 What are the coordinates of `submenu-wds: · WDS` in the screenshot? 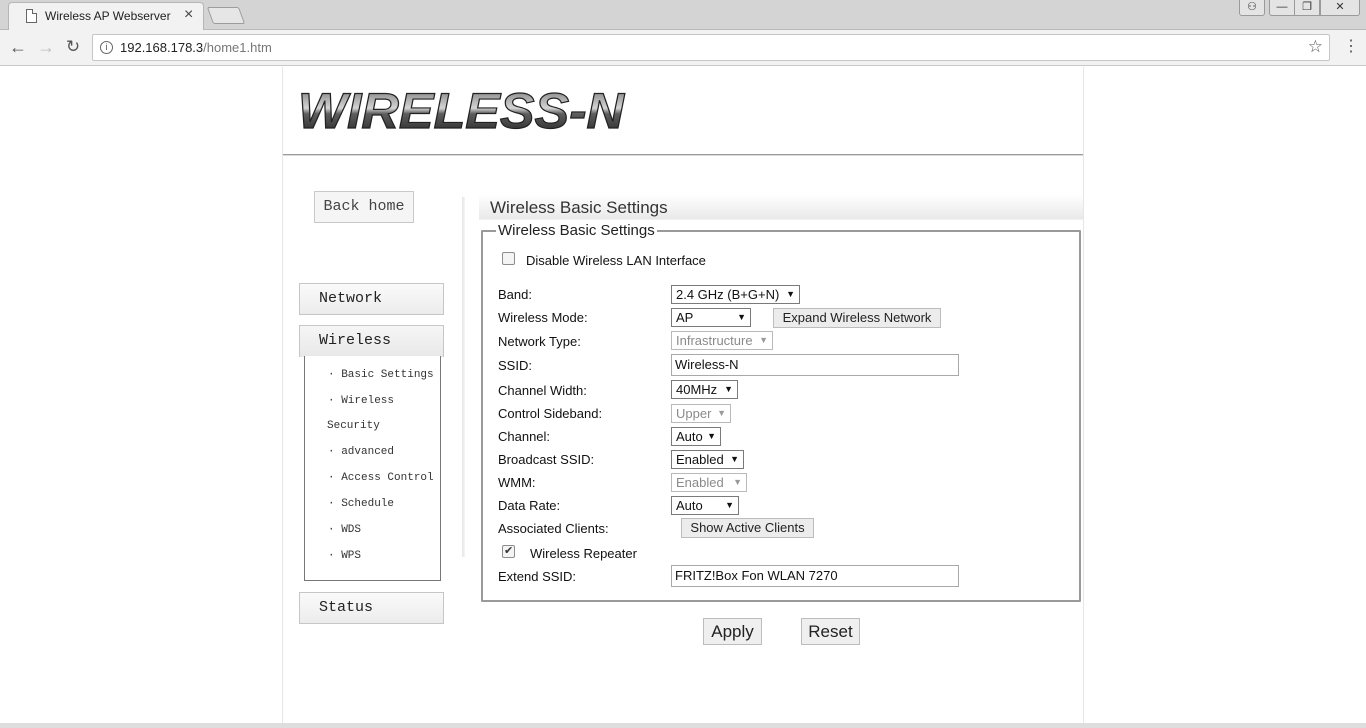 It's located at (344, 530).